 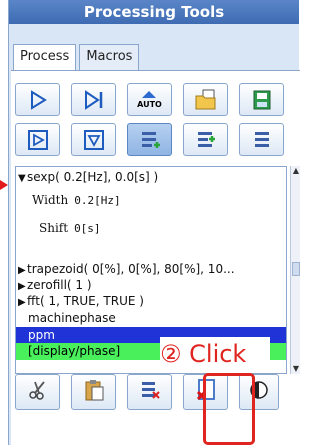 I want to click on step-forward-button, so click(x=93, y=99).